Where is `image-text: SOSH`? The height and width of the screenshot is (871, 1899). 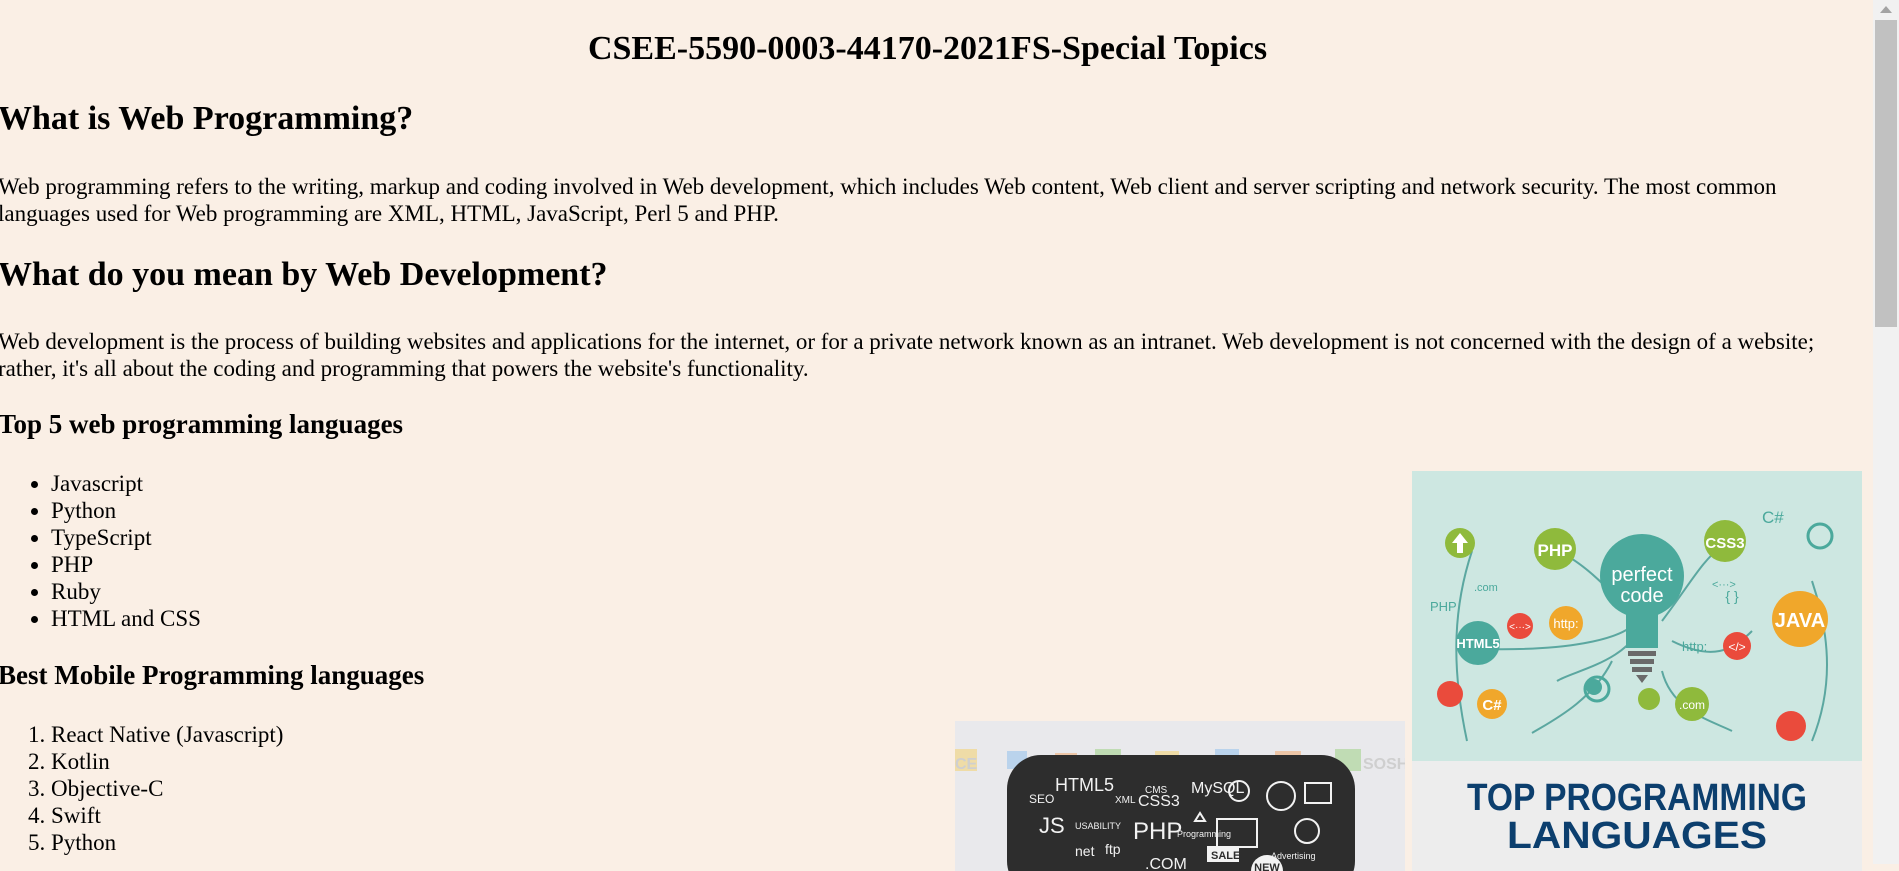 image-text: SOSH is located at coordinates (1384, 764).